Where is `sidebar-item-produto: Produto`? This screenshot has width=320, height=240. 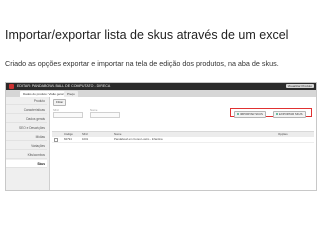 sidebar-item-produto: Produto is located at coordinates (26, 101).